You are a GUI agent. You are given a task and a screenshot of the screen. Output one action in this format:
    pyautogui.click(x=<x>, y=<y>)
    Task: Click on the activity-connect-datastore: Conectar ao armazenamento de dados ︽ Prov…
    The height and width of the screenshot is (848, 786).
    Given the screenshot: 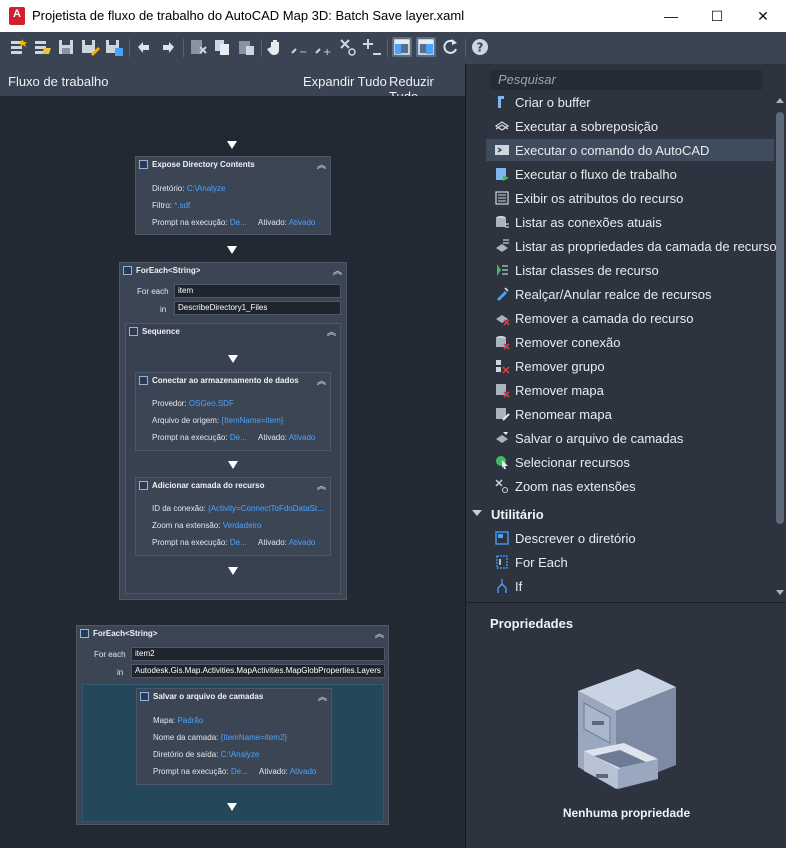 What is the action you would take?
    pyautogui.click(x=233, y=411)
    